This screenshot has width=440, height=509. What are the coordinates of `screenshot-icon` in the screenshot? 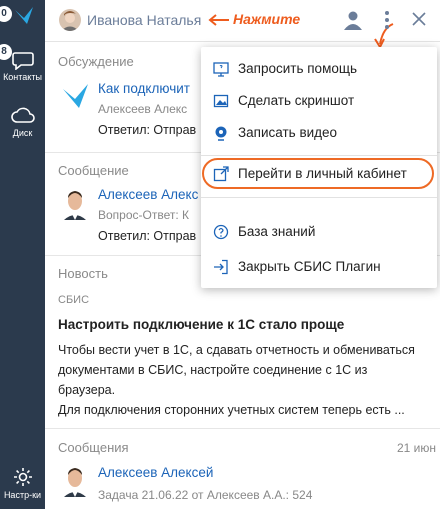 It's located at (221, 101).